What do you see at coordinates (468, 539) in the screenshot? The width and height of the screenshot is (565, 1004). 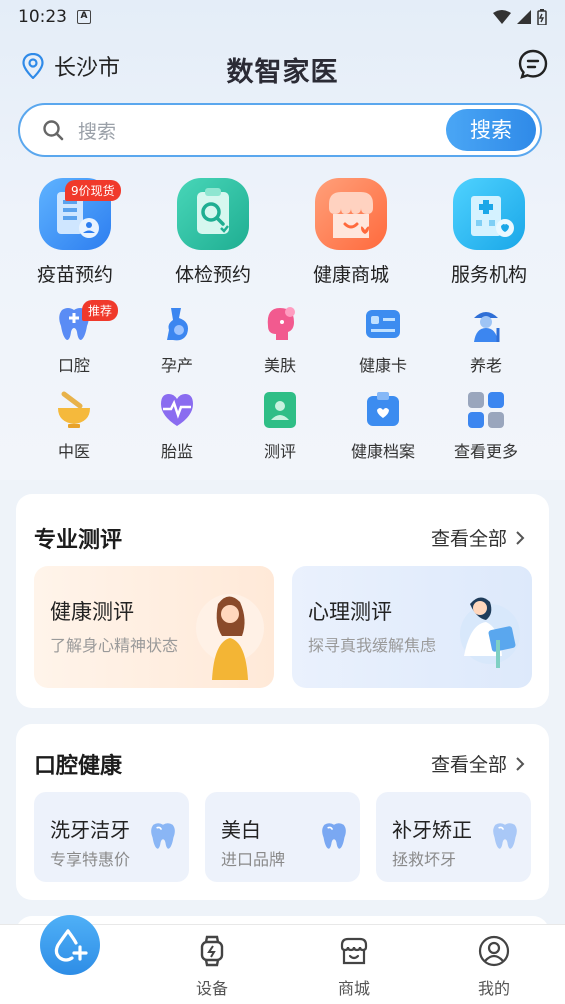 I see `evaluation-view-all-label: 查看全部` at bounding box center [468, 539].